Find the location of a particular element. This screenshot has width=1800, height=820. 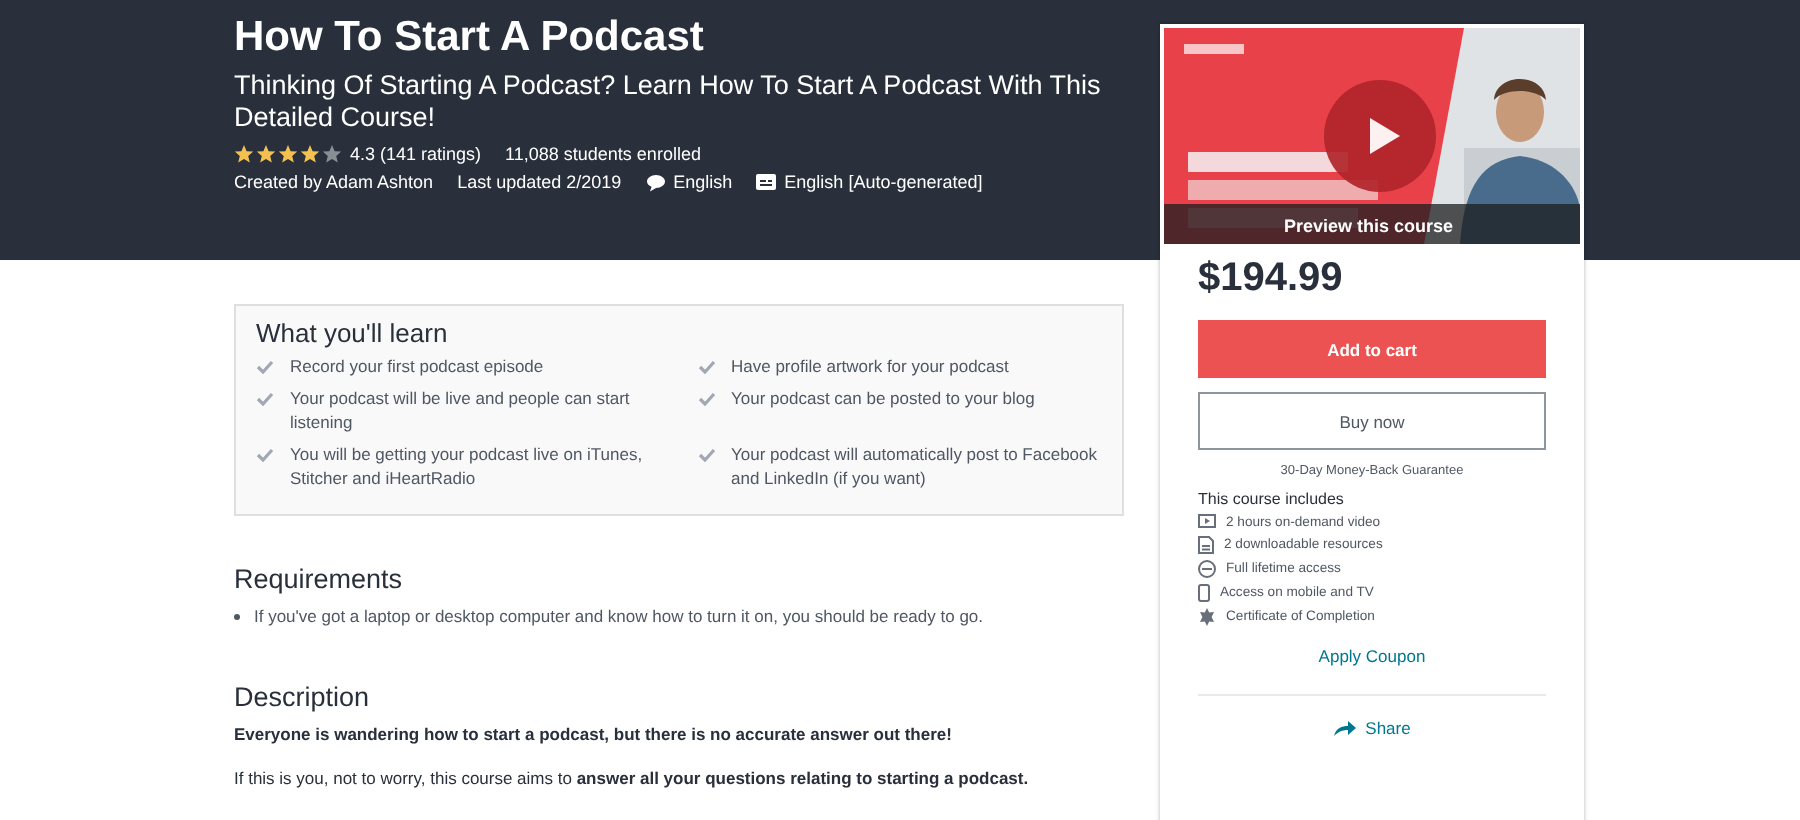

author-text: Created by Adam Ashton is located at coordinates (334, 182).